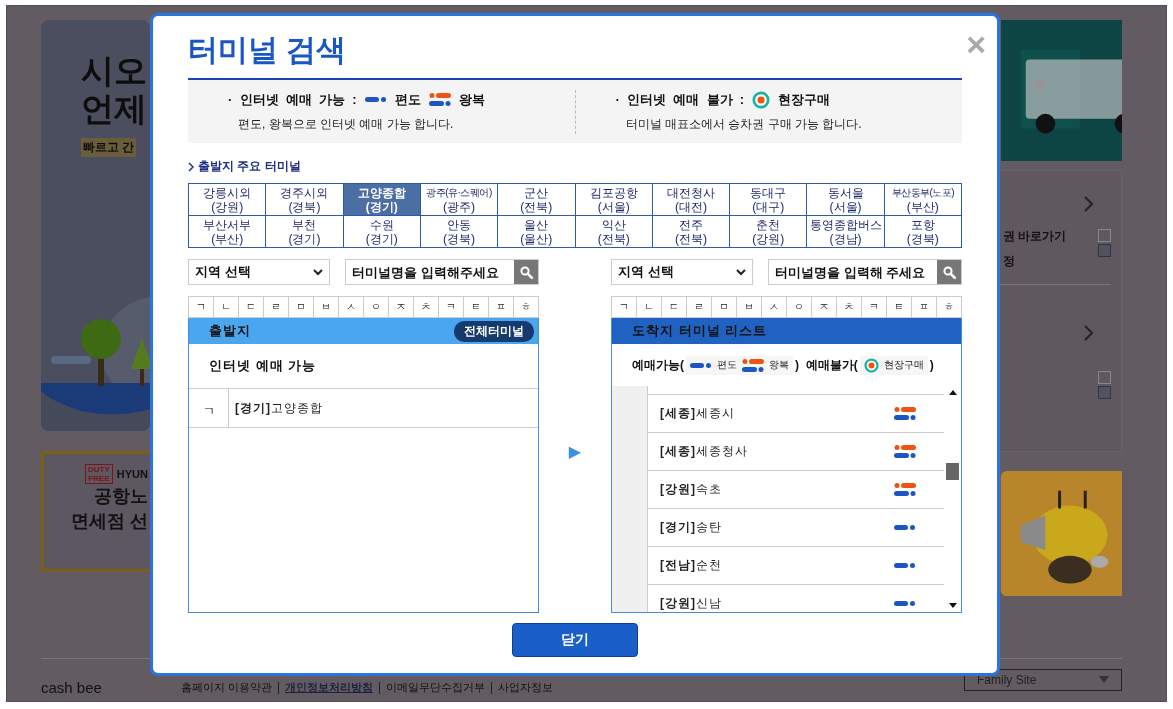  I want to click on list-title: 출발지, so click(230, 331).